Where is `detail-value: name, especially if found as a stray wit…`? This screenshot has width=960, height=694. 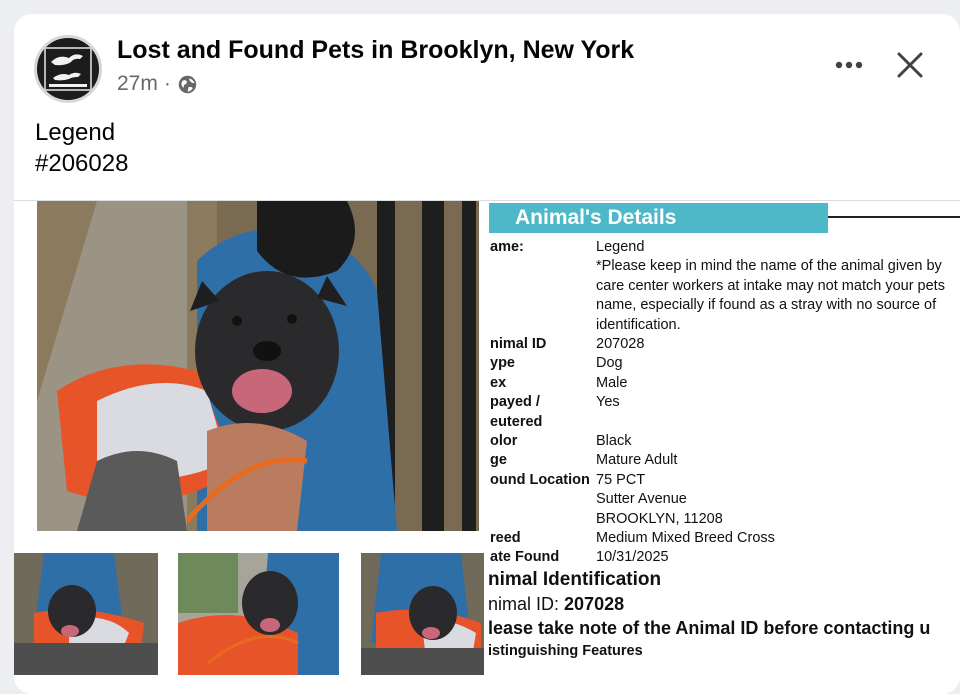
detail-value: name, especially if found as a stray wit… is located at coordinates (766, 305).